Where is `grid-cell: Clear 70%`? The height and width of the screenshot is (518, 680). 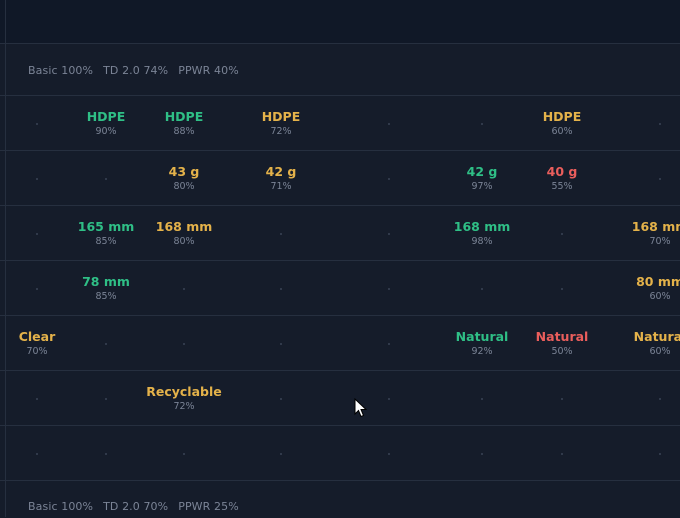
grid-cell: Clear 70% is located at coordinates (38, 343).